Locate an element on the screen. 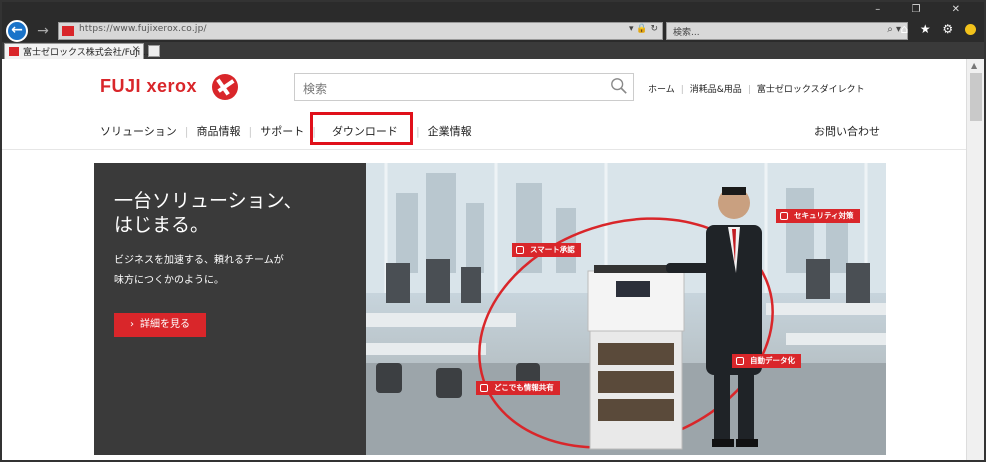 The image size is (986, 462). site-search-placeholder: 検索 is located at coordinates (315, 89).